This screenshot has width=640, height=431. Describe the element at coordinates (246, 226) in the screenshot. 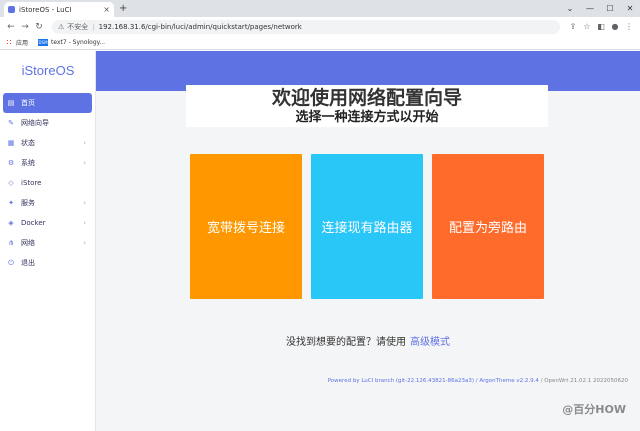

I see `pppoe-card-button: 宽带拨号连接` at that location.